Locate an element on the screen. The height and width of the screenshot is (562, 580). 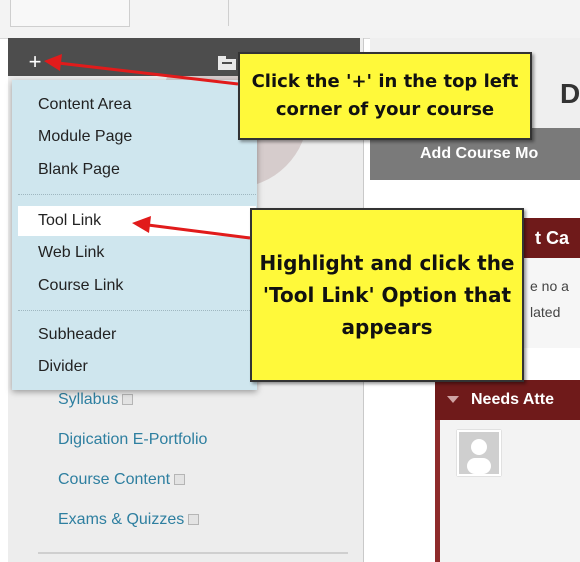
arrow-to-tool-link-icon is located at coordinates (191, 228).